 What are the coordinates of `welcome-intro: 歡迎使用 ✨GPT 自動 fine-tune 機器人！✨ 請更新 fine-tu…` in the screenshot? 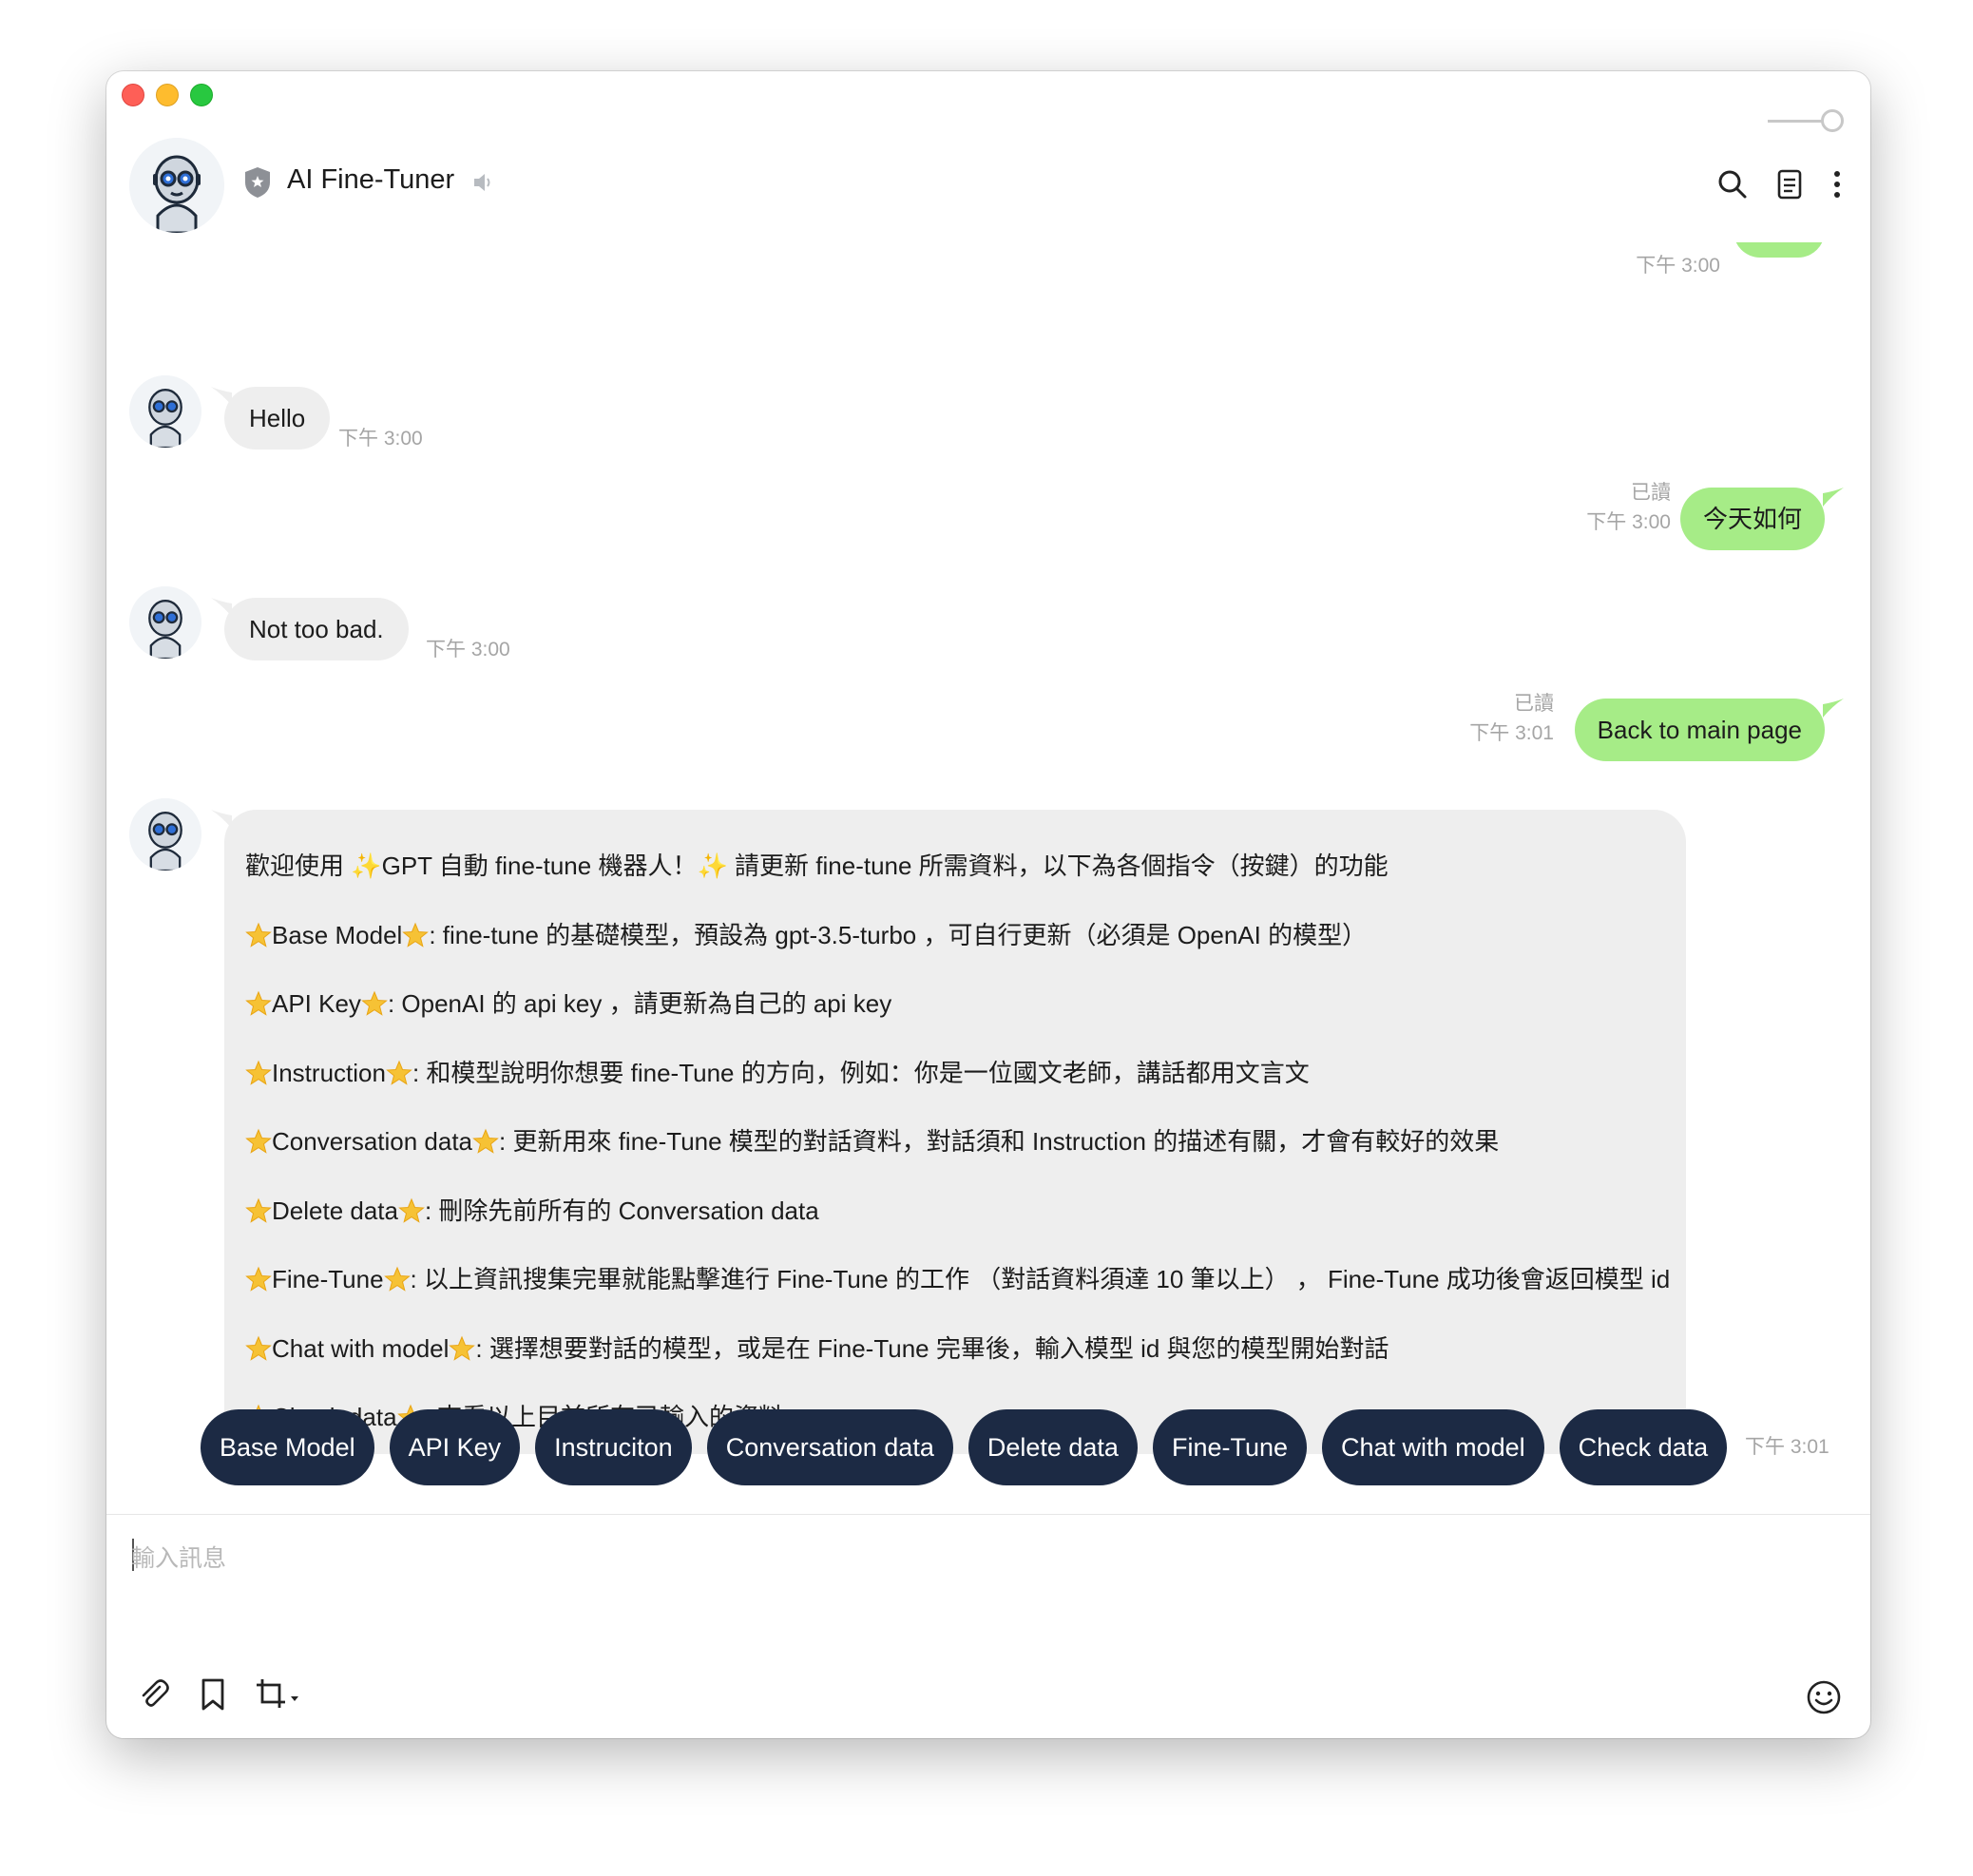 It's located at (965, 886).